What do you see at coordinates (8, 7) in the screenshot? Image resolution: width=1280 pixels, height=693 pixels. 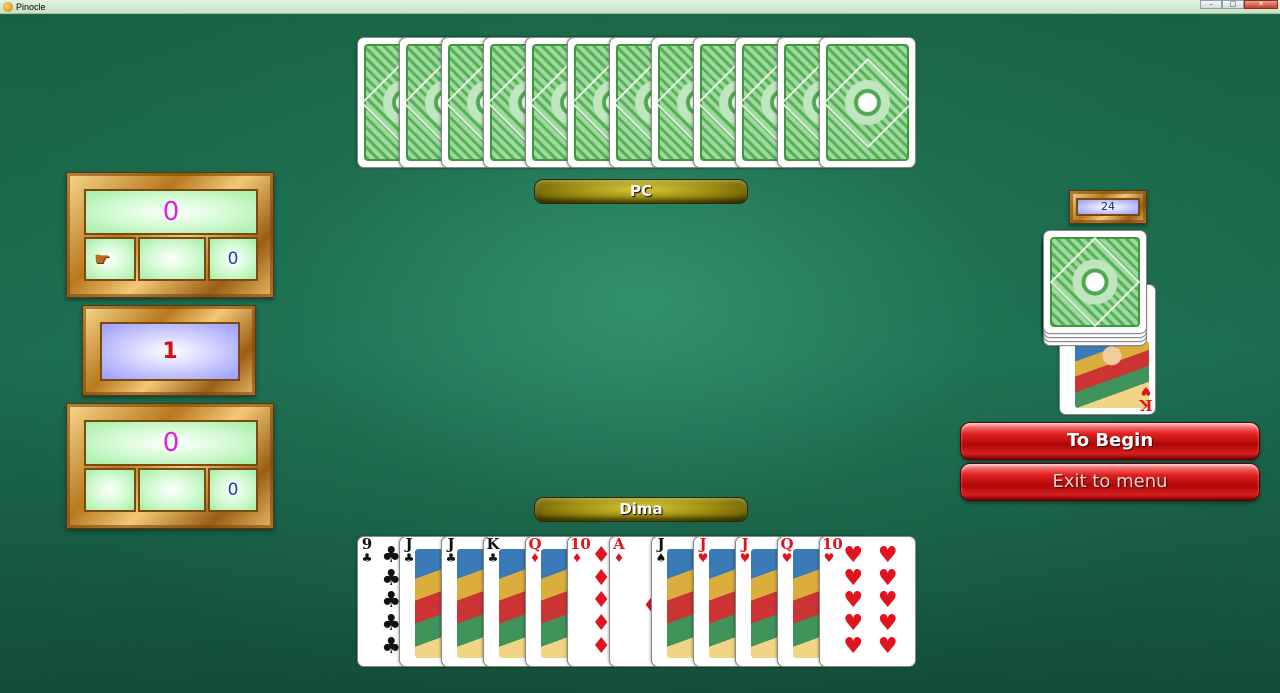 I see `app-icon` at bounding box center [8, 7].